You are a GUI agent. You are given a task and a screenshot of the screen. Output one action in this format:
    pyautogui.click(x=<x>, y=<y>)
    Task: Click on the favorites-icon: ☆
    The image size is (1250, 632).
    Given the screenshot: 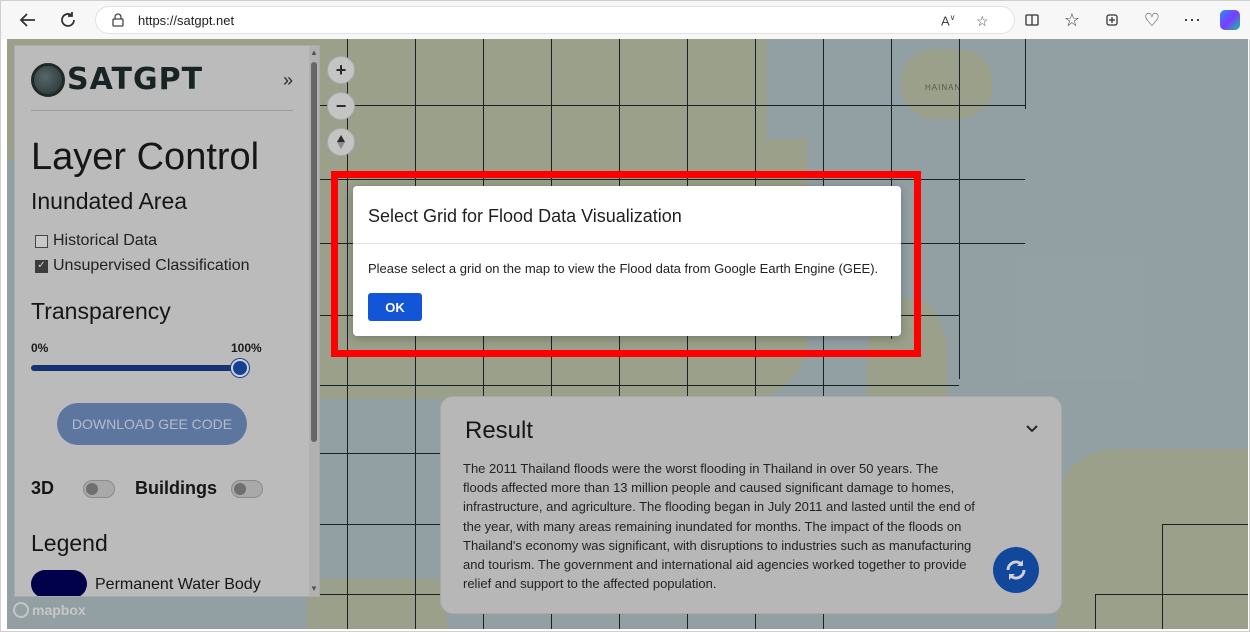 What is the action you would take?
    pyautogui.click(x=1072, y=20)
    